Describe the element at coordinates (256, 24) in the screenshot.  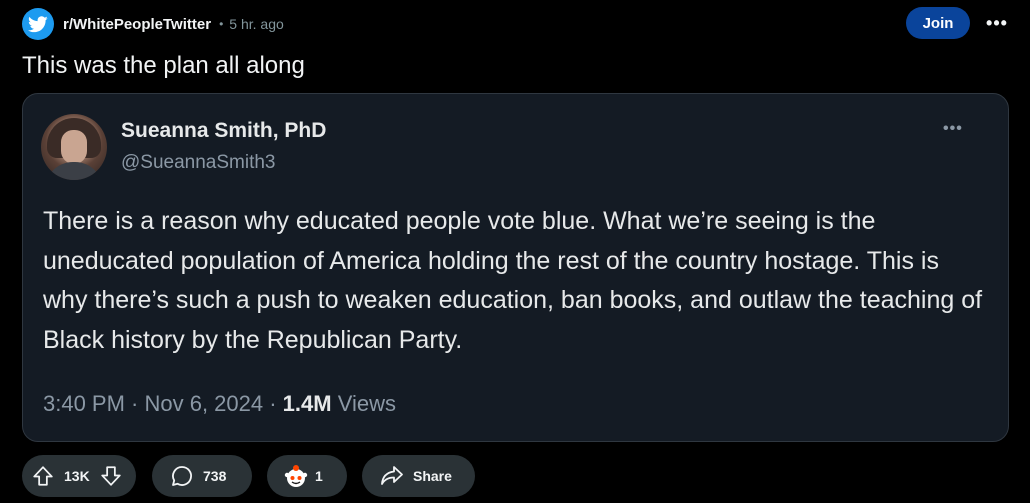
I see `post-time: 5 hr. ago` at that location.